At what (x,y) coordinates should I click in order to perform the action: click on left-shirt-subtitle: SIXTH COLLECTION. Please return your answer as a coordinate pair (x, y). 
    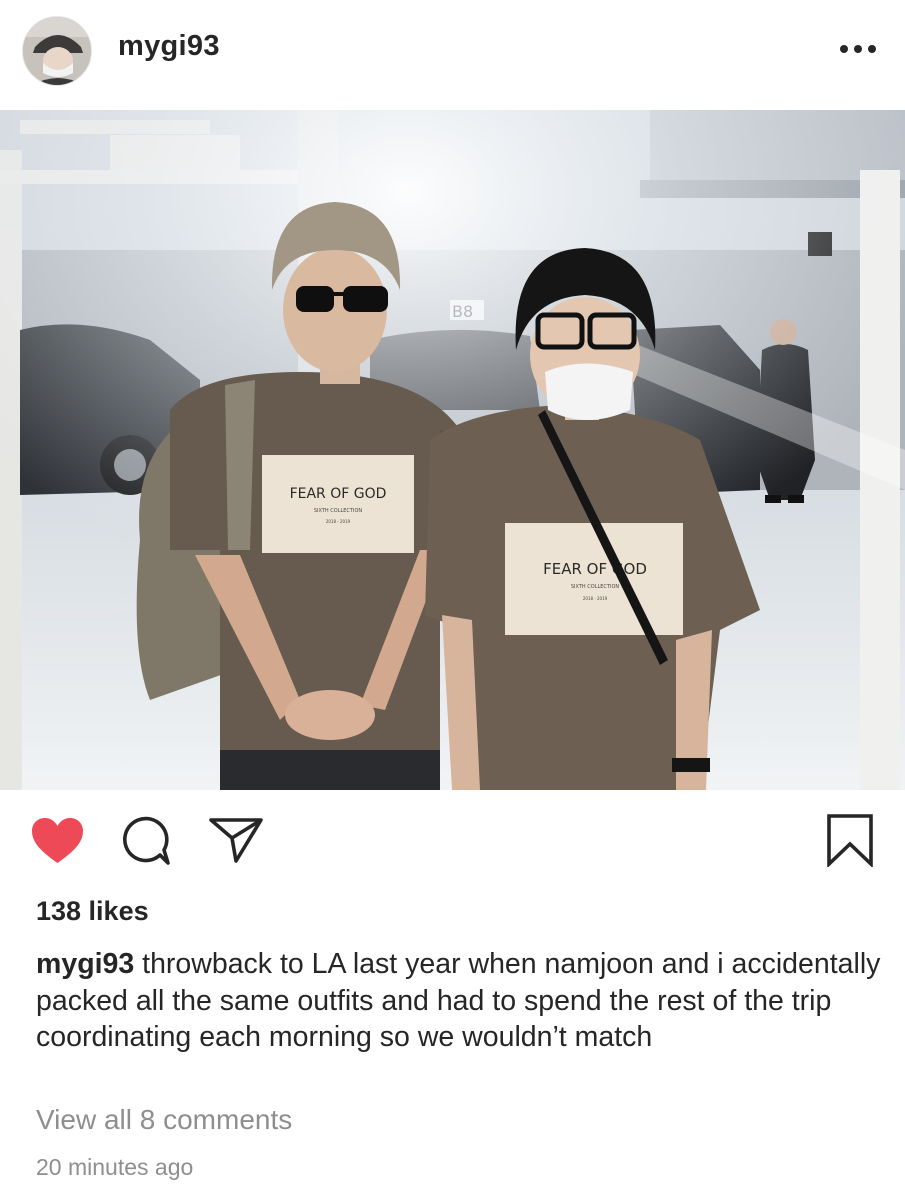
    Looking at the image, I should click on (338, 511).